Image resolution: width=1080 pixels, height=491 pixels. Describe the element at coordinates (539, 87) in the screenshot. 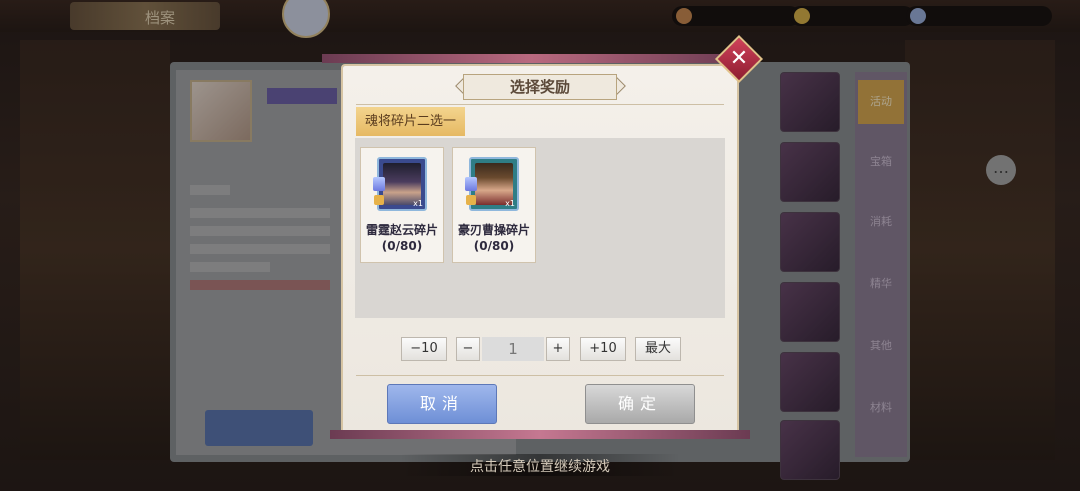

I see `dialog-title: 选择奖励` at that location.